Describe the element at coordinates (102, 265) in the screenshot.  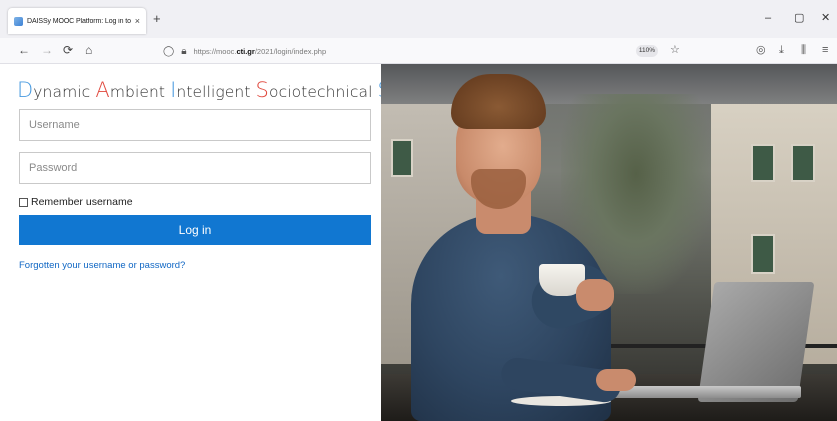
I see `forgot-credentials-link: Forgotten your username or password?` at that location.